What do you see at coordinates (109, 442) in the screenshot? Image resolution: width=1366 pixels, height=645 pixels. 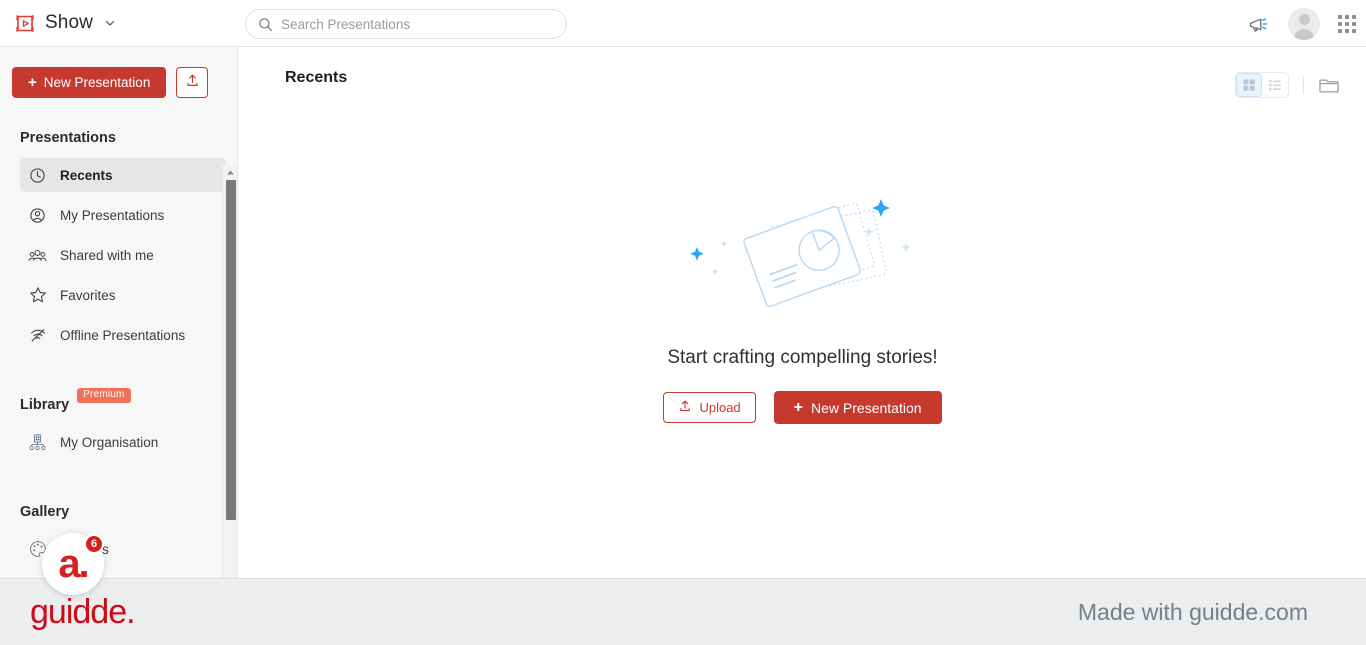 I see `sidebar-item-label: My Organisation` at bounding box center [109, 442].